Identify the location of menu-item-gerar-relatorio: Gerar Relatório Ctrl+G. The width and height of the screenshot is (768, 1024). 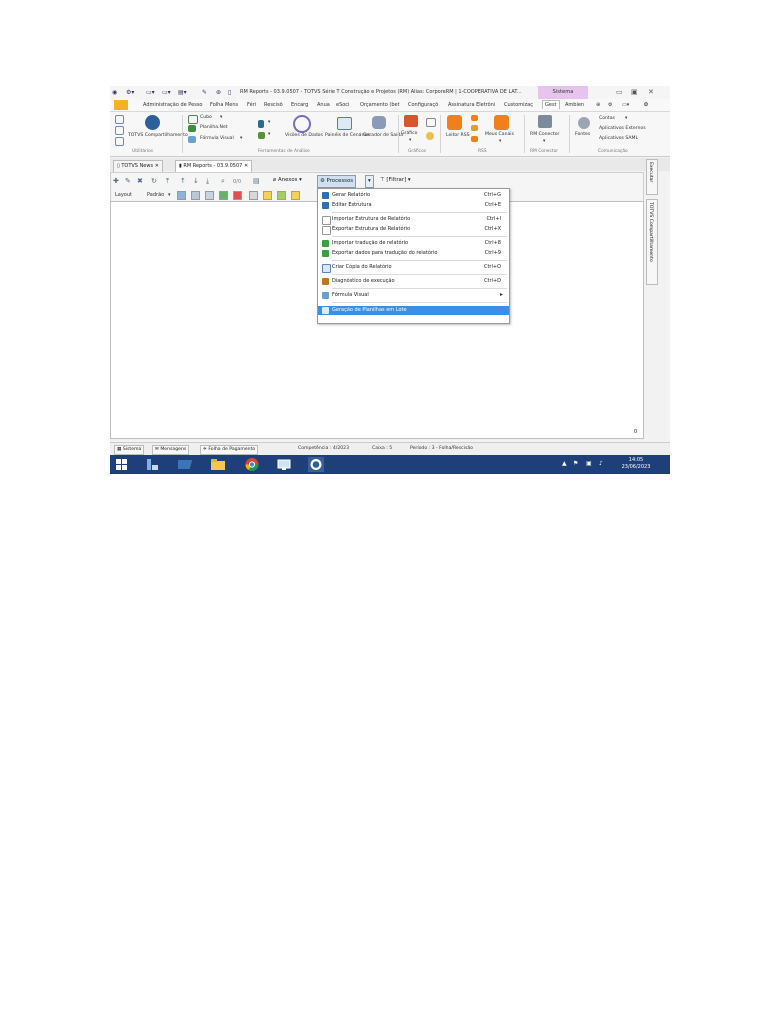
(413, 195).